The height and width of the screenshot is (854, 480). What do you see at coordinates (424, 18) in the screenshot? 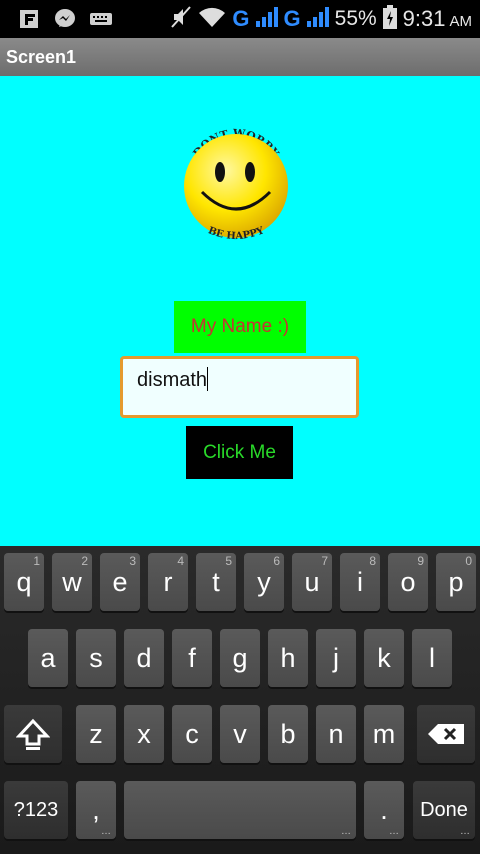
I see `clock-time: 9:31` at bounding box center [424, 18].